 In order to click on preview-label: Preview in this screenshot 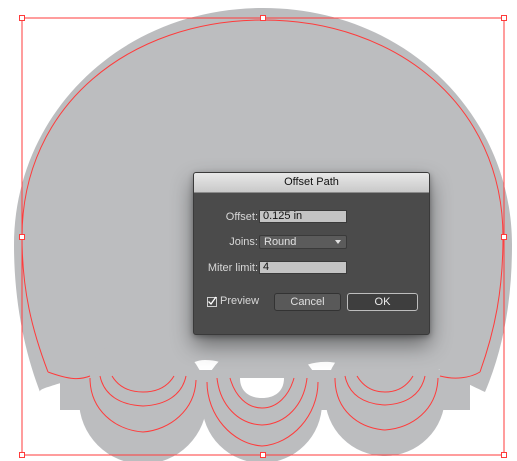, I will do `click(239, 301)`.